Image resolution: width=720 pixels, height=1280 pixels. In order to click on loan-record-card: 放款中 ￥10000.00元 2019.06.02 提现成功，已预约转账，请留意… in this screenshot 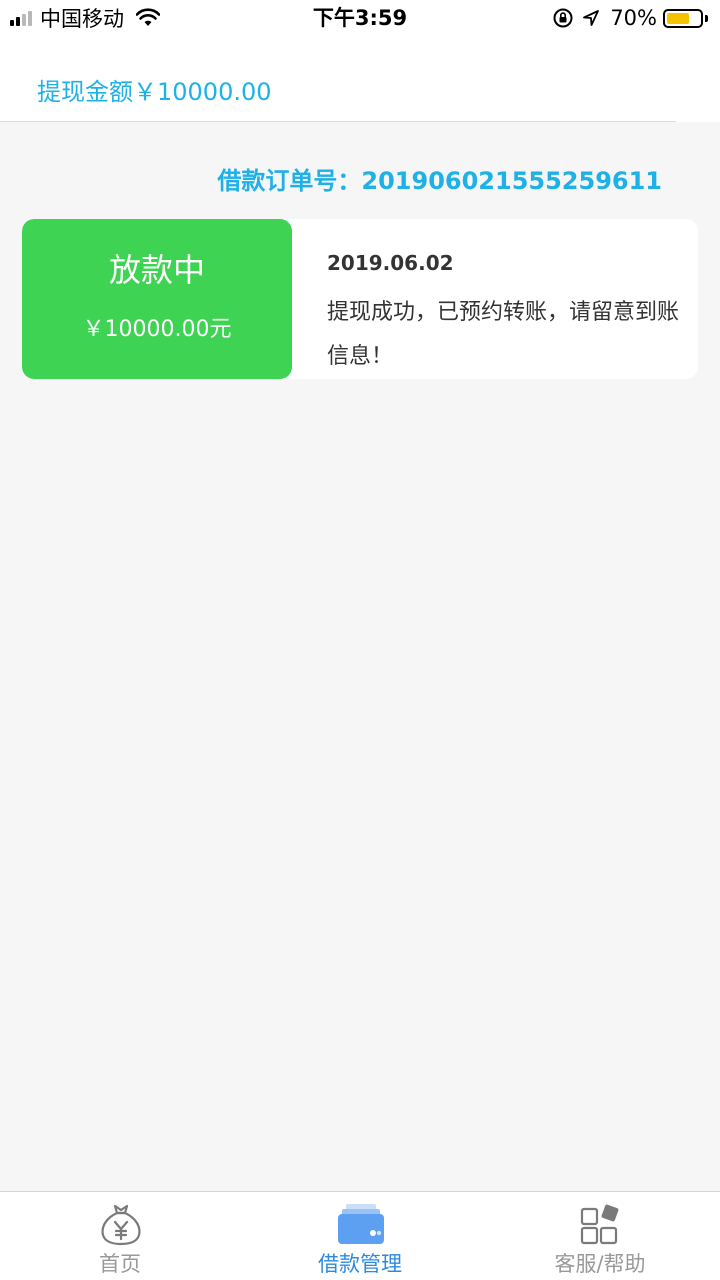, I will do `click(360, 299)`.